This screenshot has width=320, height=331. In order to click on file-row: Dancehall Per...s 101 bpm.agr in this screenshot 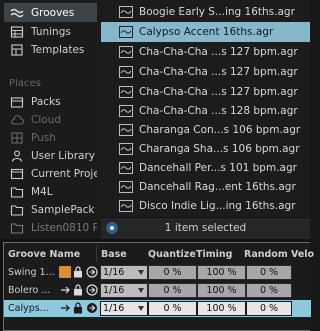, I will do `click(205, 168)`.